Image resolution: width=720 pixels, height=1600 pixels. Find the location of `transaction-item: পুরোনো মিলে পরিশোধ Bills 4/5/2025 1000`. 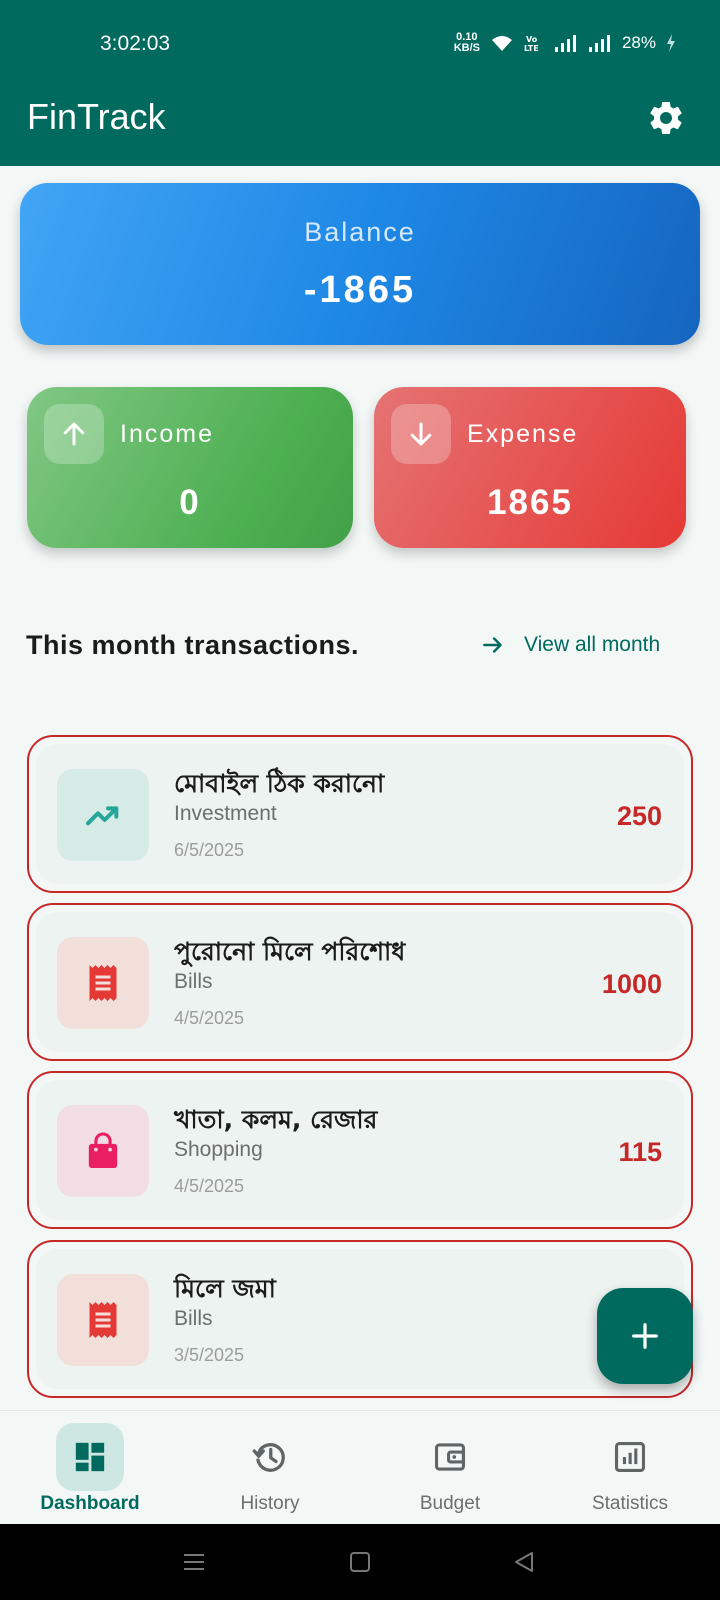

transaction-item: পুরোনো মিলে পরিশোধ Bills 4/5/2025 1000 is located at coordinates (360, 982).